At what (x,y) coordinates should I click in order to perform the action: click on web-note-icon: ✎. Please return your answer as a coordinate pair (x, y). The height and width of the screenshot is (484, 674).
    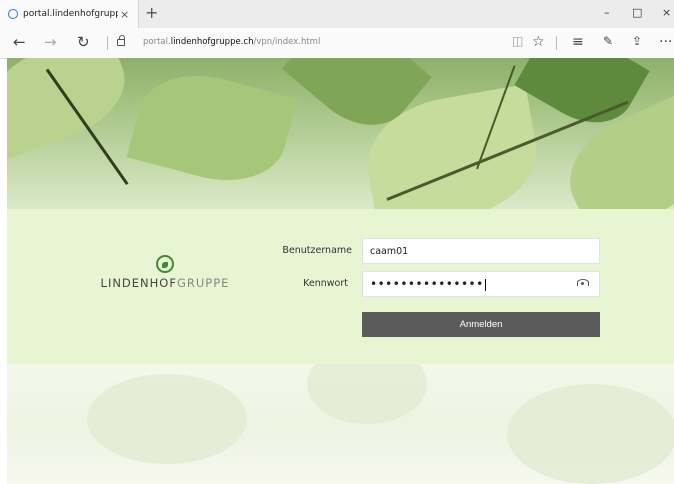
    Looking at the image, I should click on (608, 41).